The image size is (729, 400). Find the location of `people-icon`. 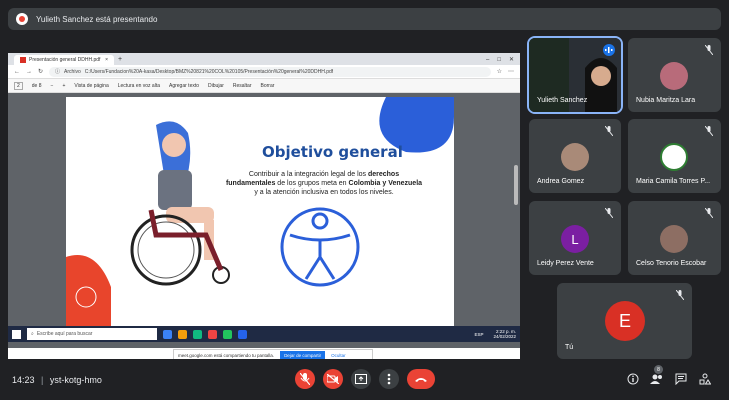

people-icon is located at coordinates (656, 379).